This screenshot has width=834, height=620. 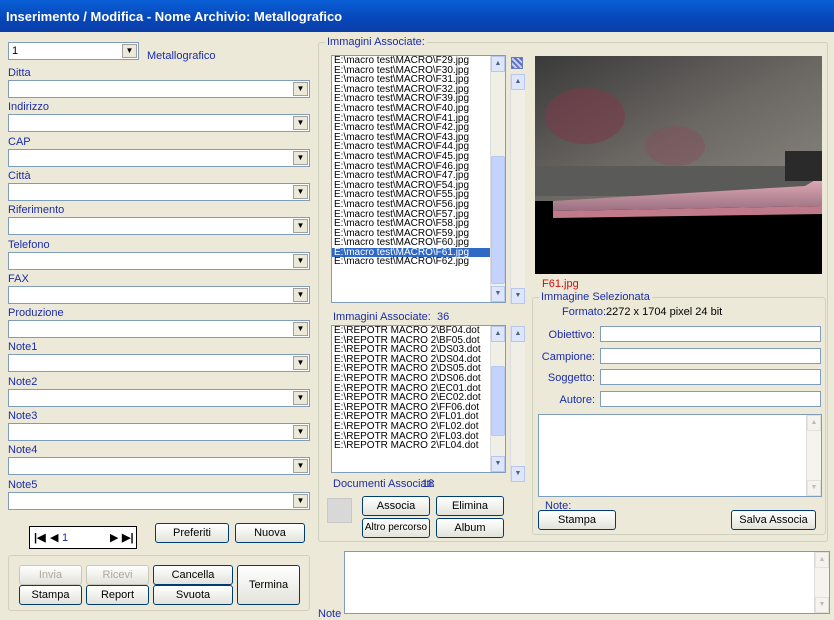 What do you see at coordinates (159, 500) in the screenshot?
I see `field-combo-12: ▼` at bounding box center [159, 500].